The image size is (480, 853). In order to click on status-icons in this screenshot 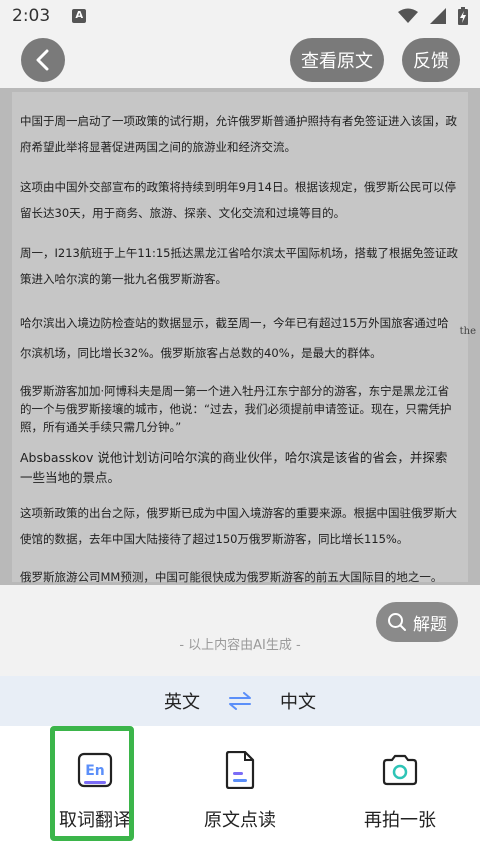, I will do `click(433, 16)`.